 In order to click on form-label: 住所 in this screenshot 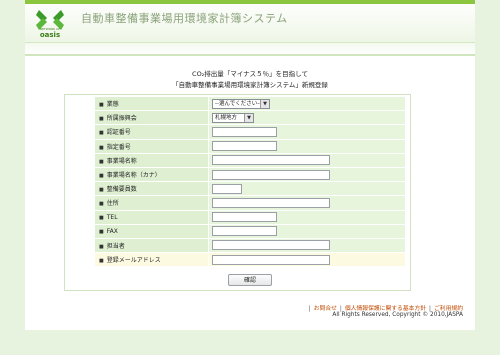, I will do `click(112, 204)`.